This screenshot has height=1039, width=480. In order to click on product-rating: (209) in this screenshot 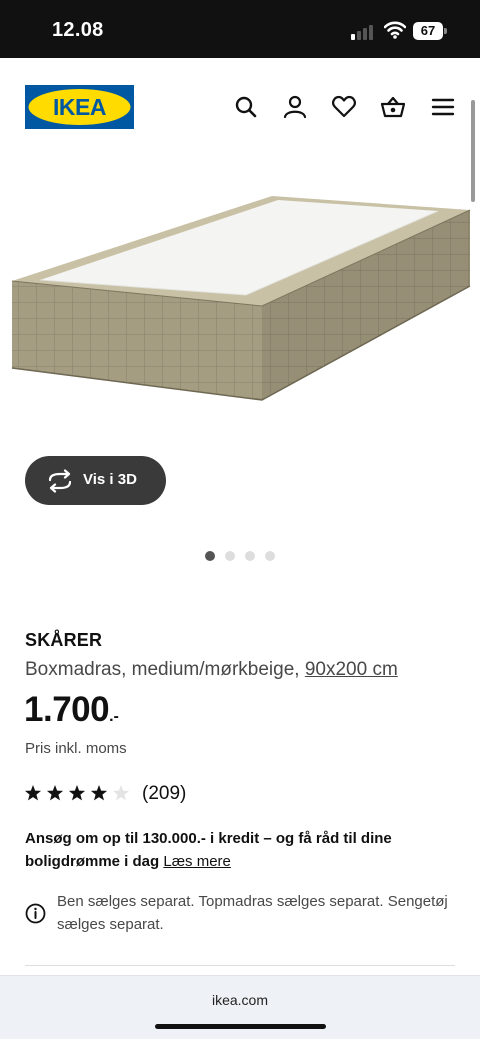, I will do `click(110, 794)`.